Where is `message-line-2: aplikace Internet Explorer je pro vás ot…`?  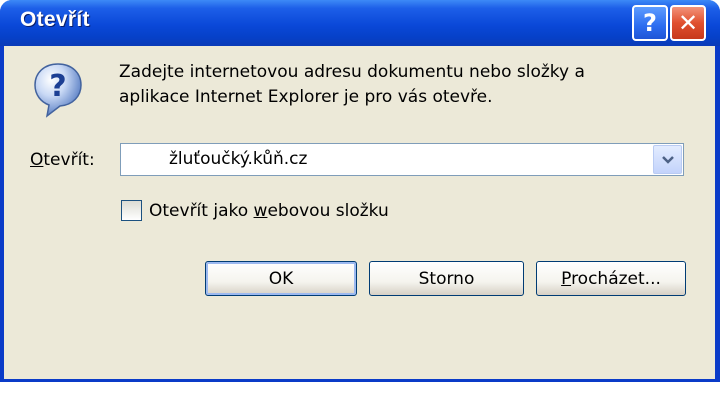 message-line-2: aplikace Internet Explorer je pro vás ot… is located at coordinates (306, 97).